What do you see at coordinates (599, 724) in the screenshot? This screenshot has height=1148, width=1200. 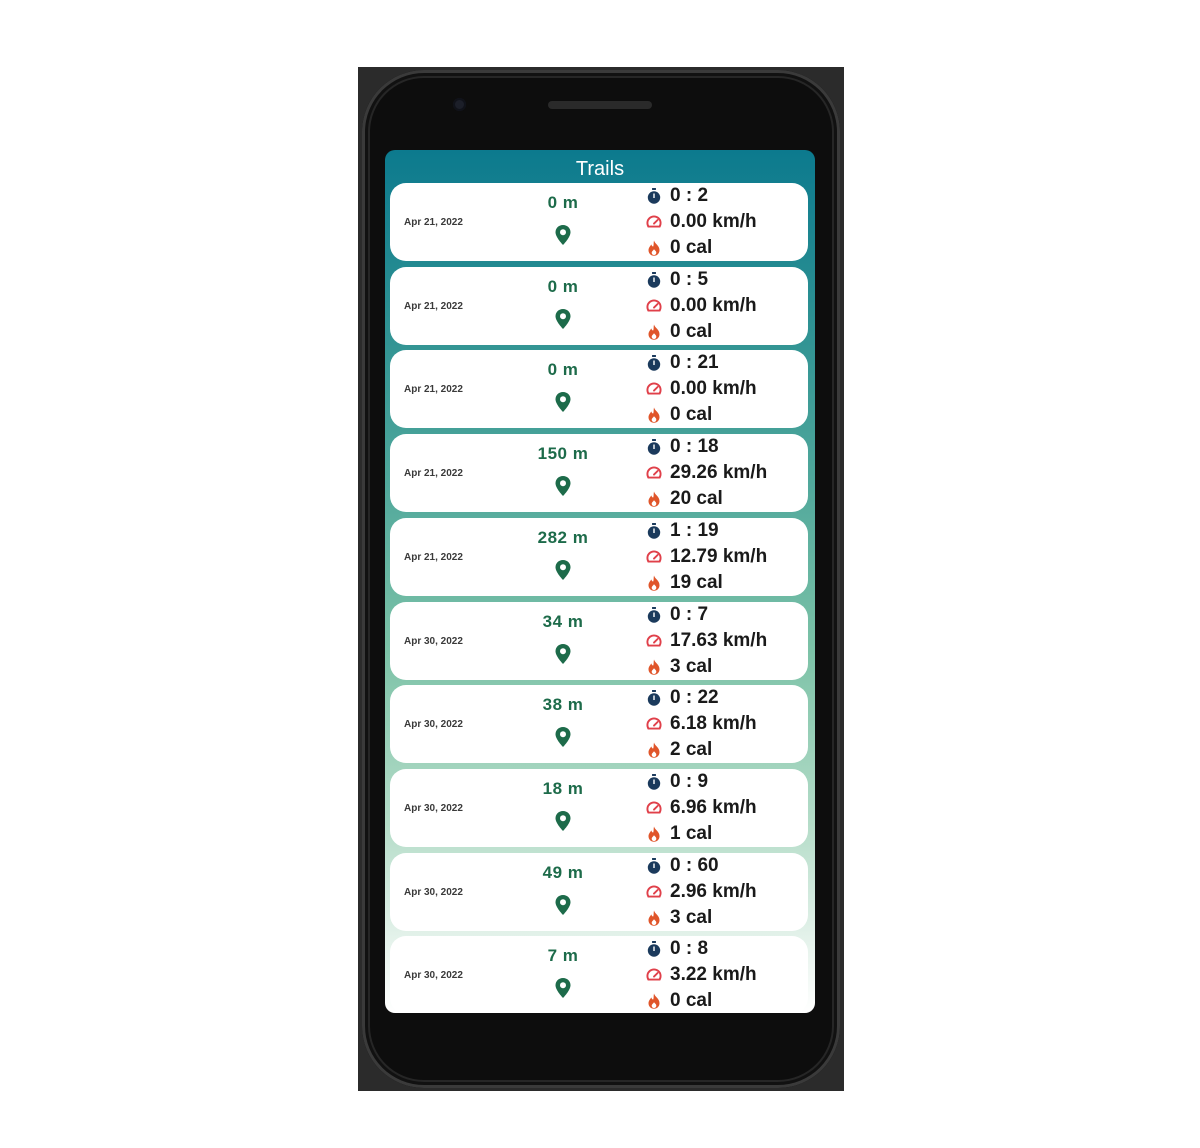 I see `trail-card: Apr 30, 2022 38 m 0 : 22 6.18 km/h 2 cal` at bounding box center [599, 724].